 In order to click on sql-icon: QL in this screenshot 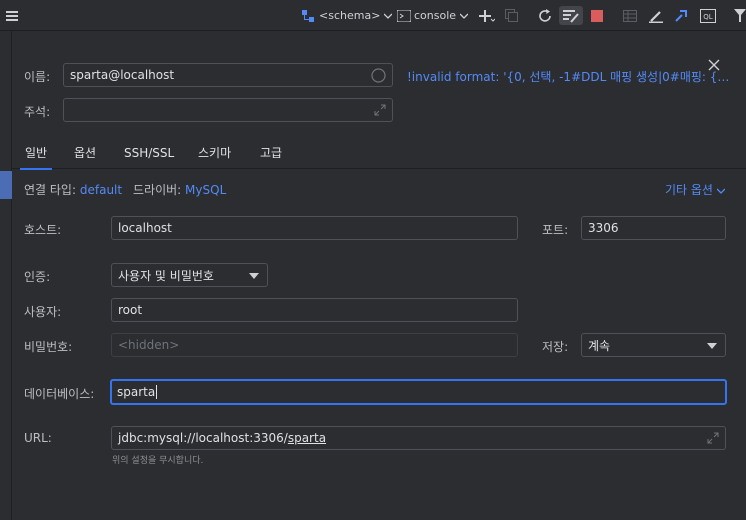, I will do `click(708, 15)`.